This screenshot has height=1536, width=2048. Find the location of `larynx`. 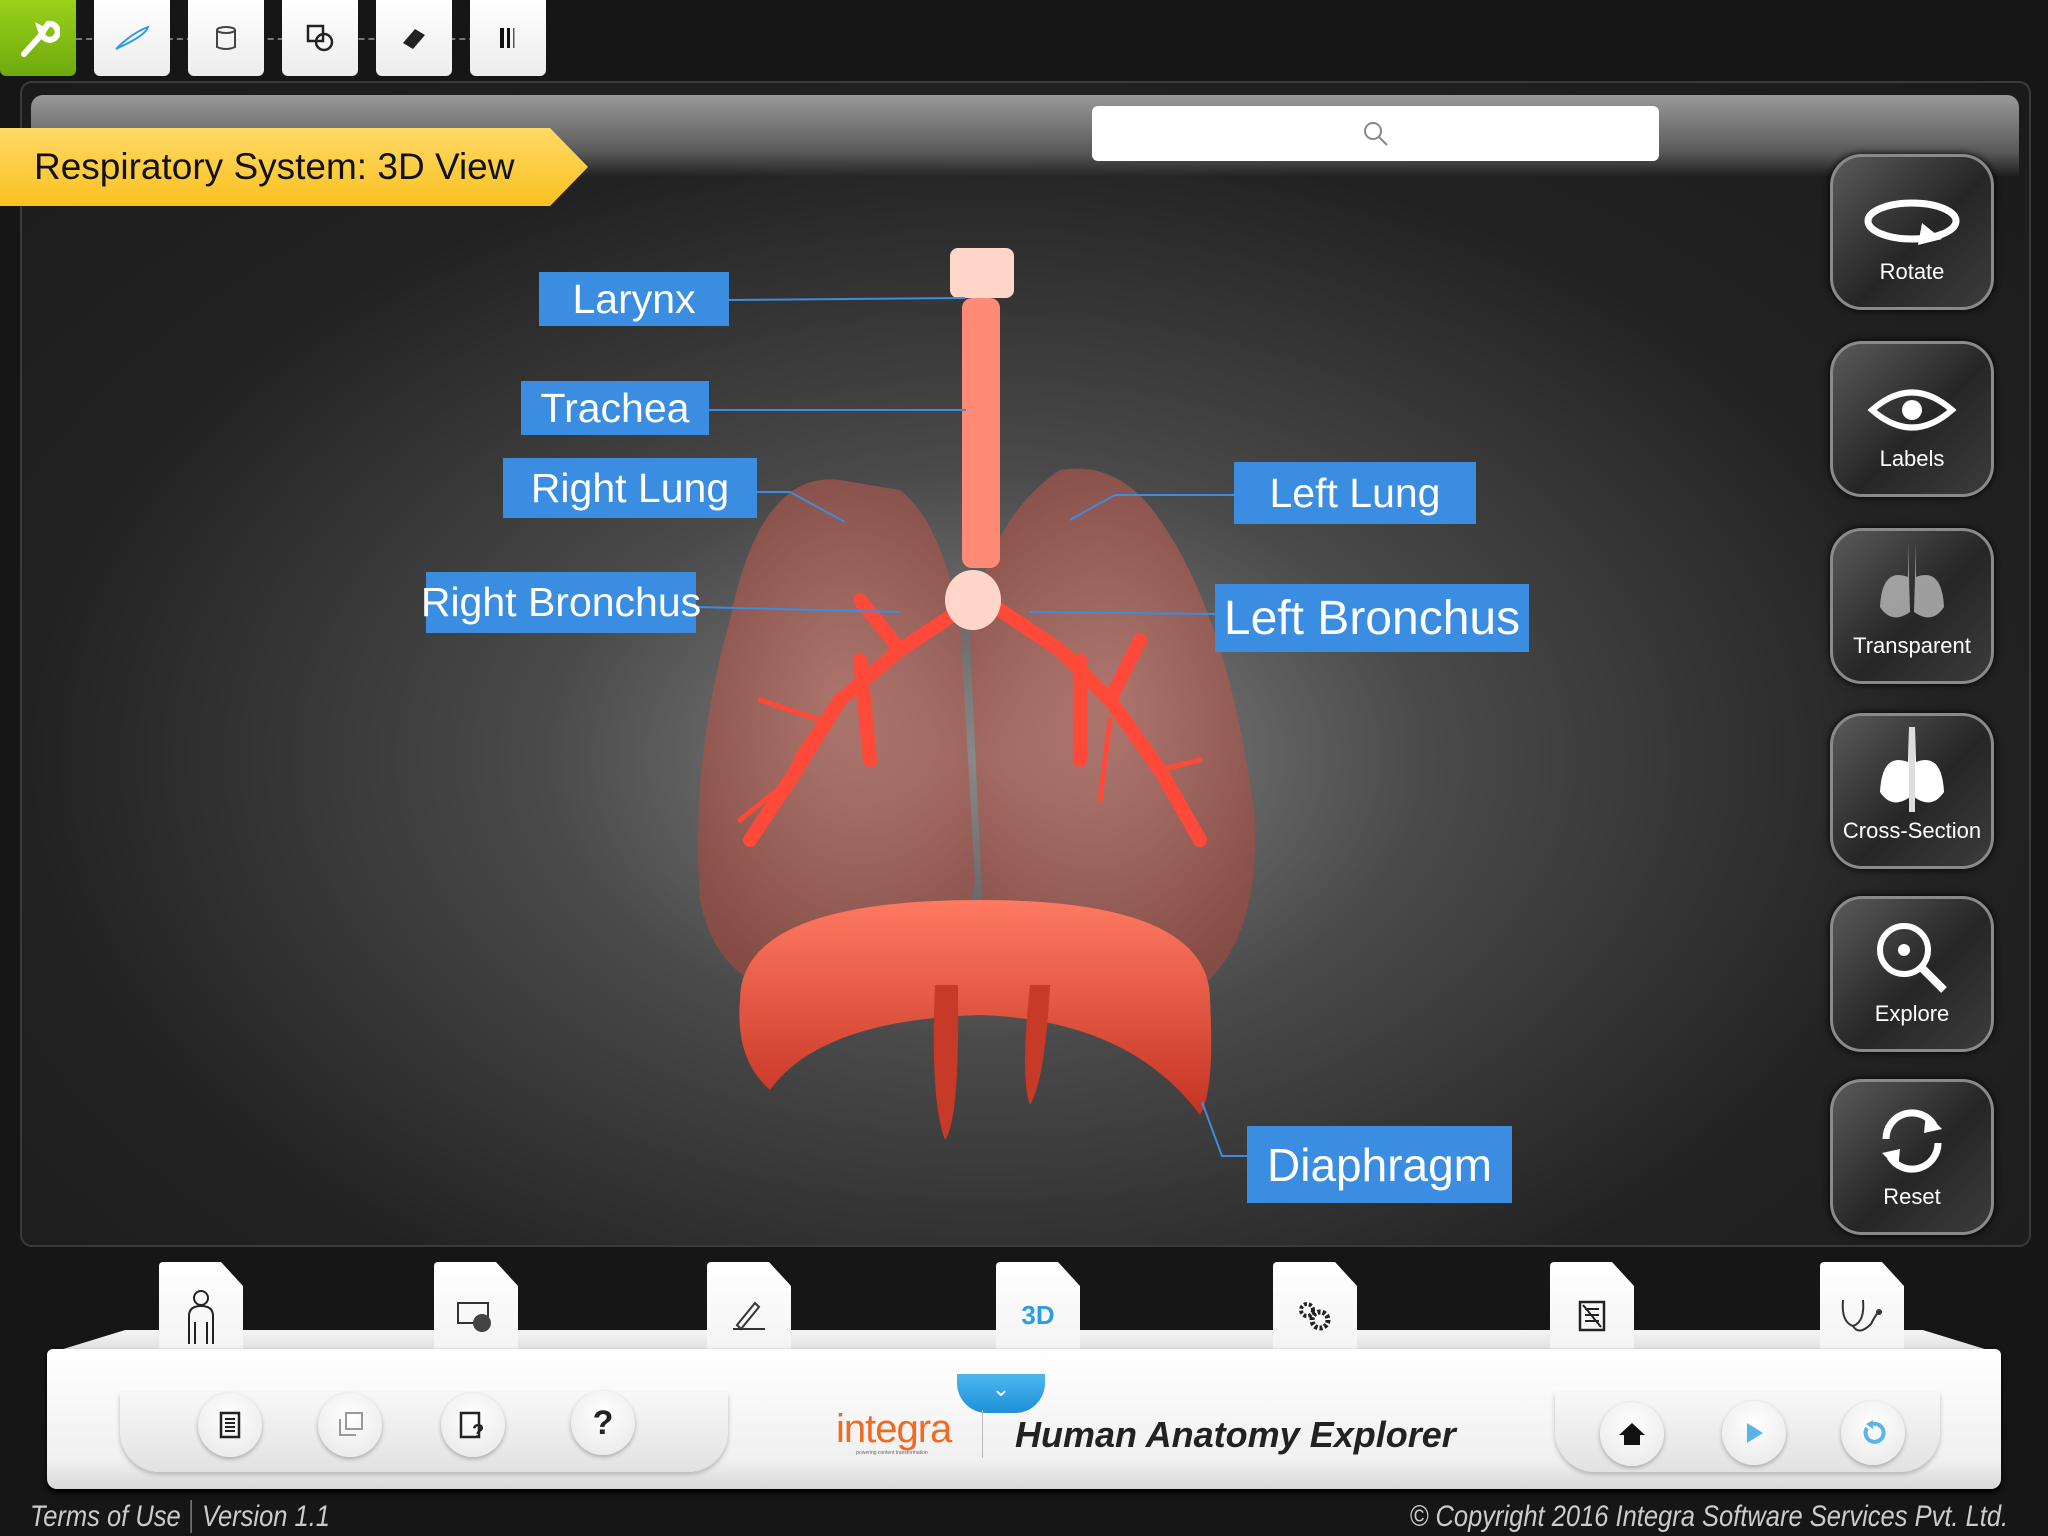

larynx is located at coordinates (982, 273).